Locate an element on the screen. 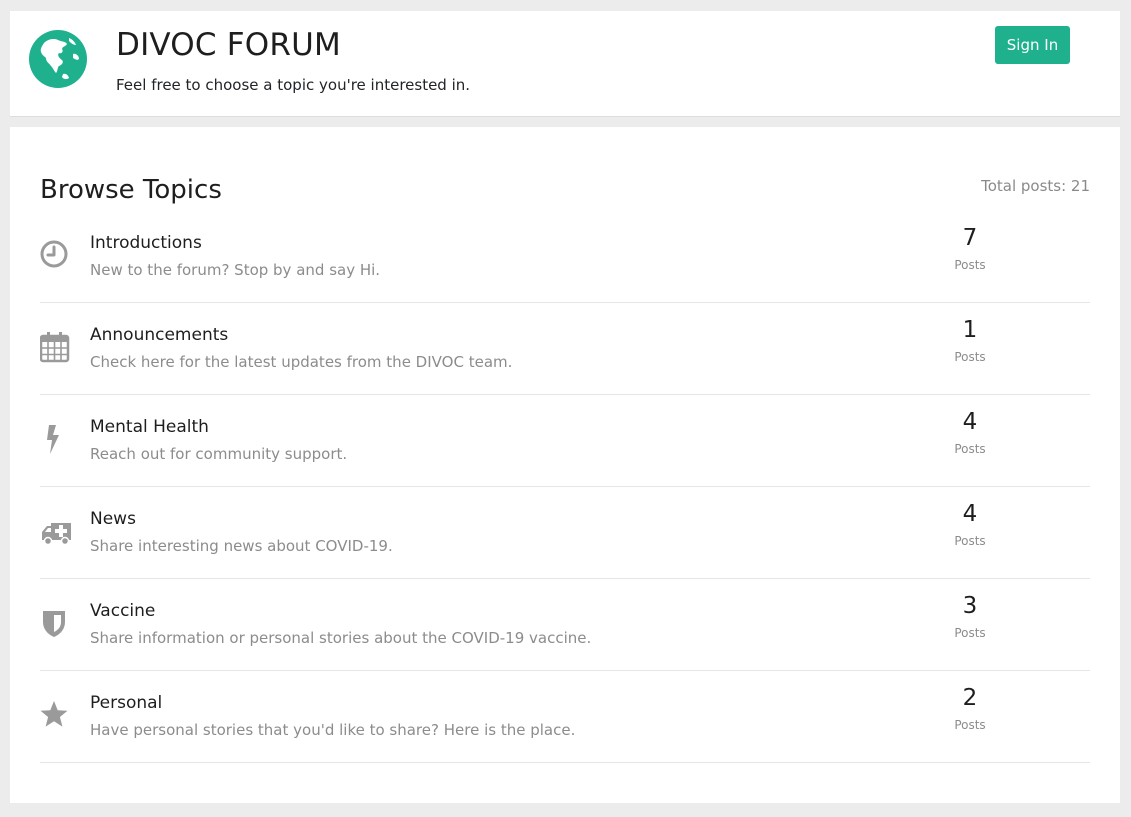 The height and width of the screenshot is (817, 1131). site-title: DIVOC FORUM is located at coordinates (228, 45).